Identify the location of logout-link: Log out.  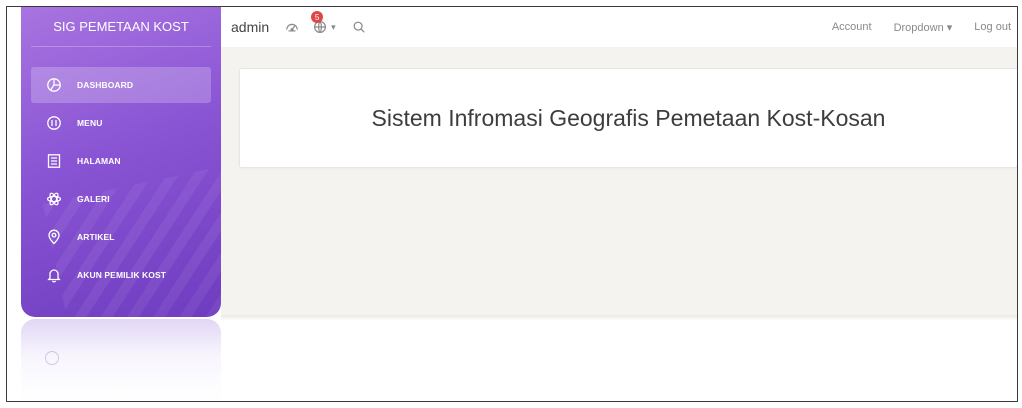
(992, 27).